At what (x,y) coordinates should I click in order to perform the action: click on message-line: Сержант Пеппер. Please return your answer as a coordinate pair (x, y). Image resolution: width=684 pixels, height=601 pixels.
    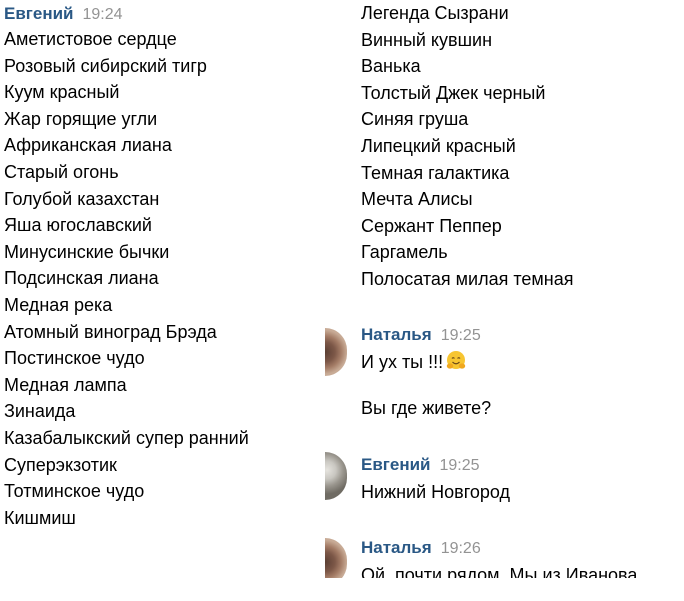
    Looking at the image, I should click on (431, 225).